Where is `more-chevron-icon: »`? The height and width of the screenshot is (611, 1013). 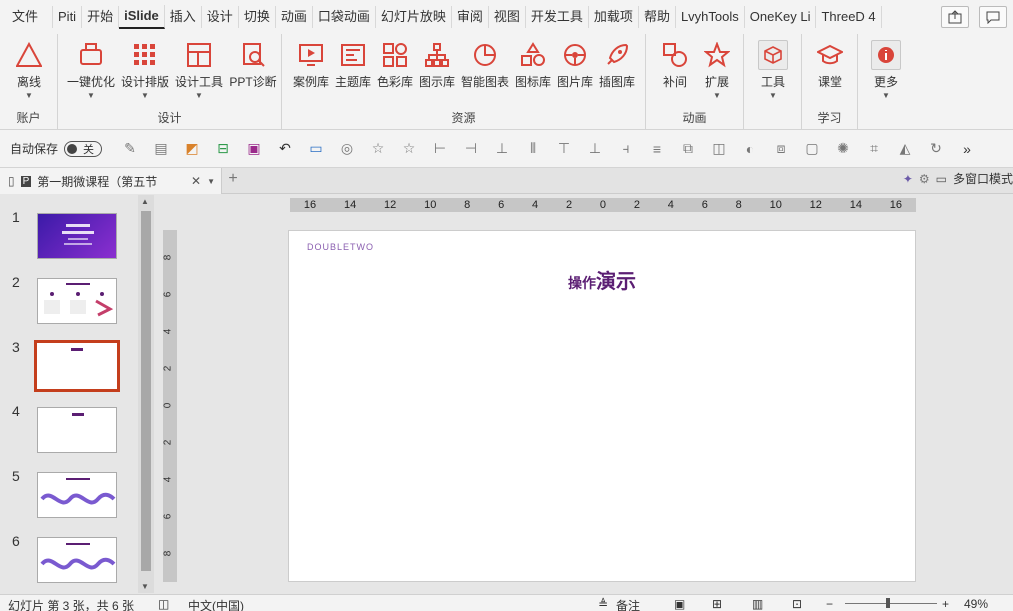
more-chevron-icon: » is located at coordinates (967, 149).